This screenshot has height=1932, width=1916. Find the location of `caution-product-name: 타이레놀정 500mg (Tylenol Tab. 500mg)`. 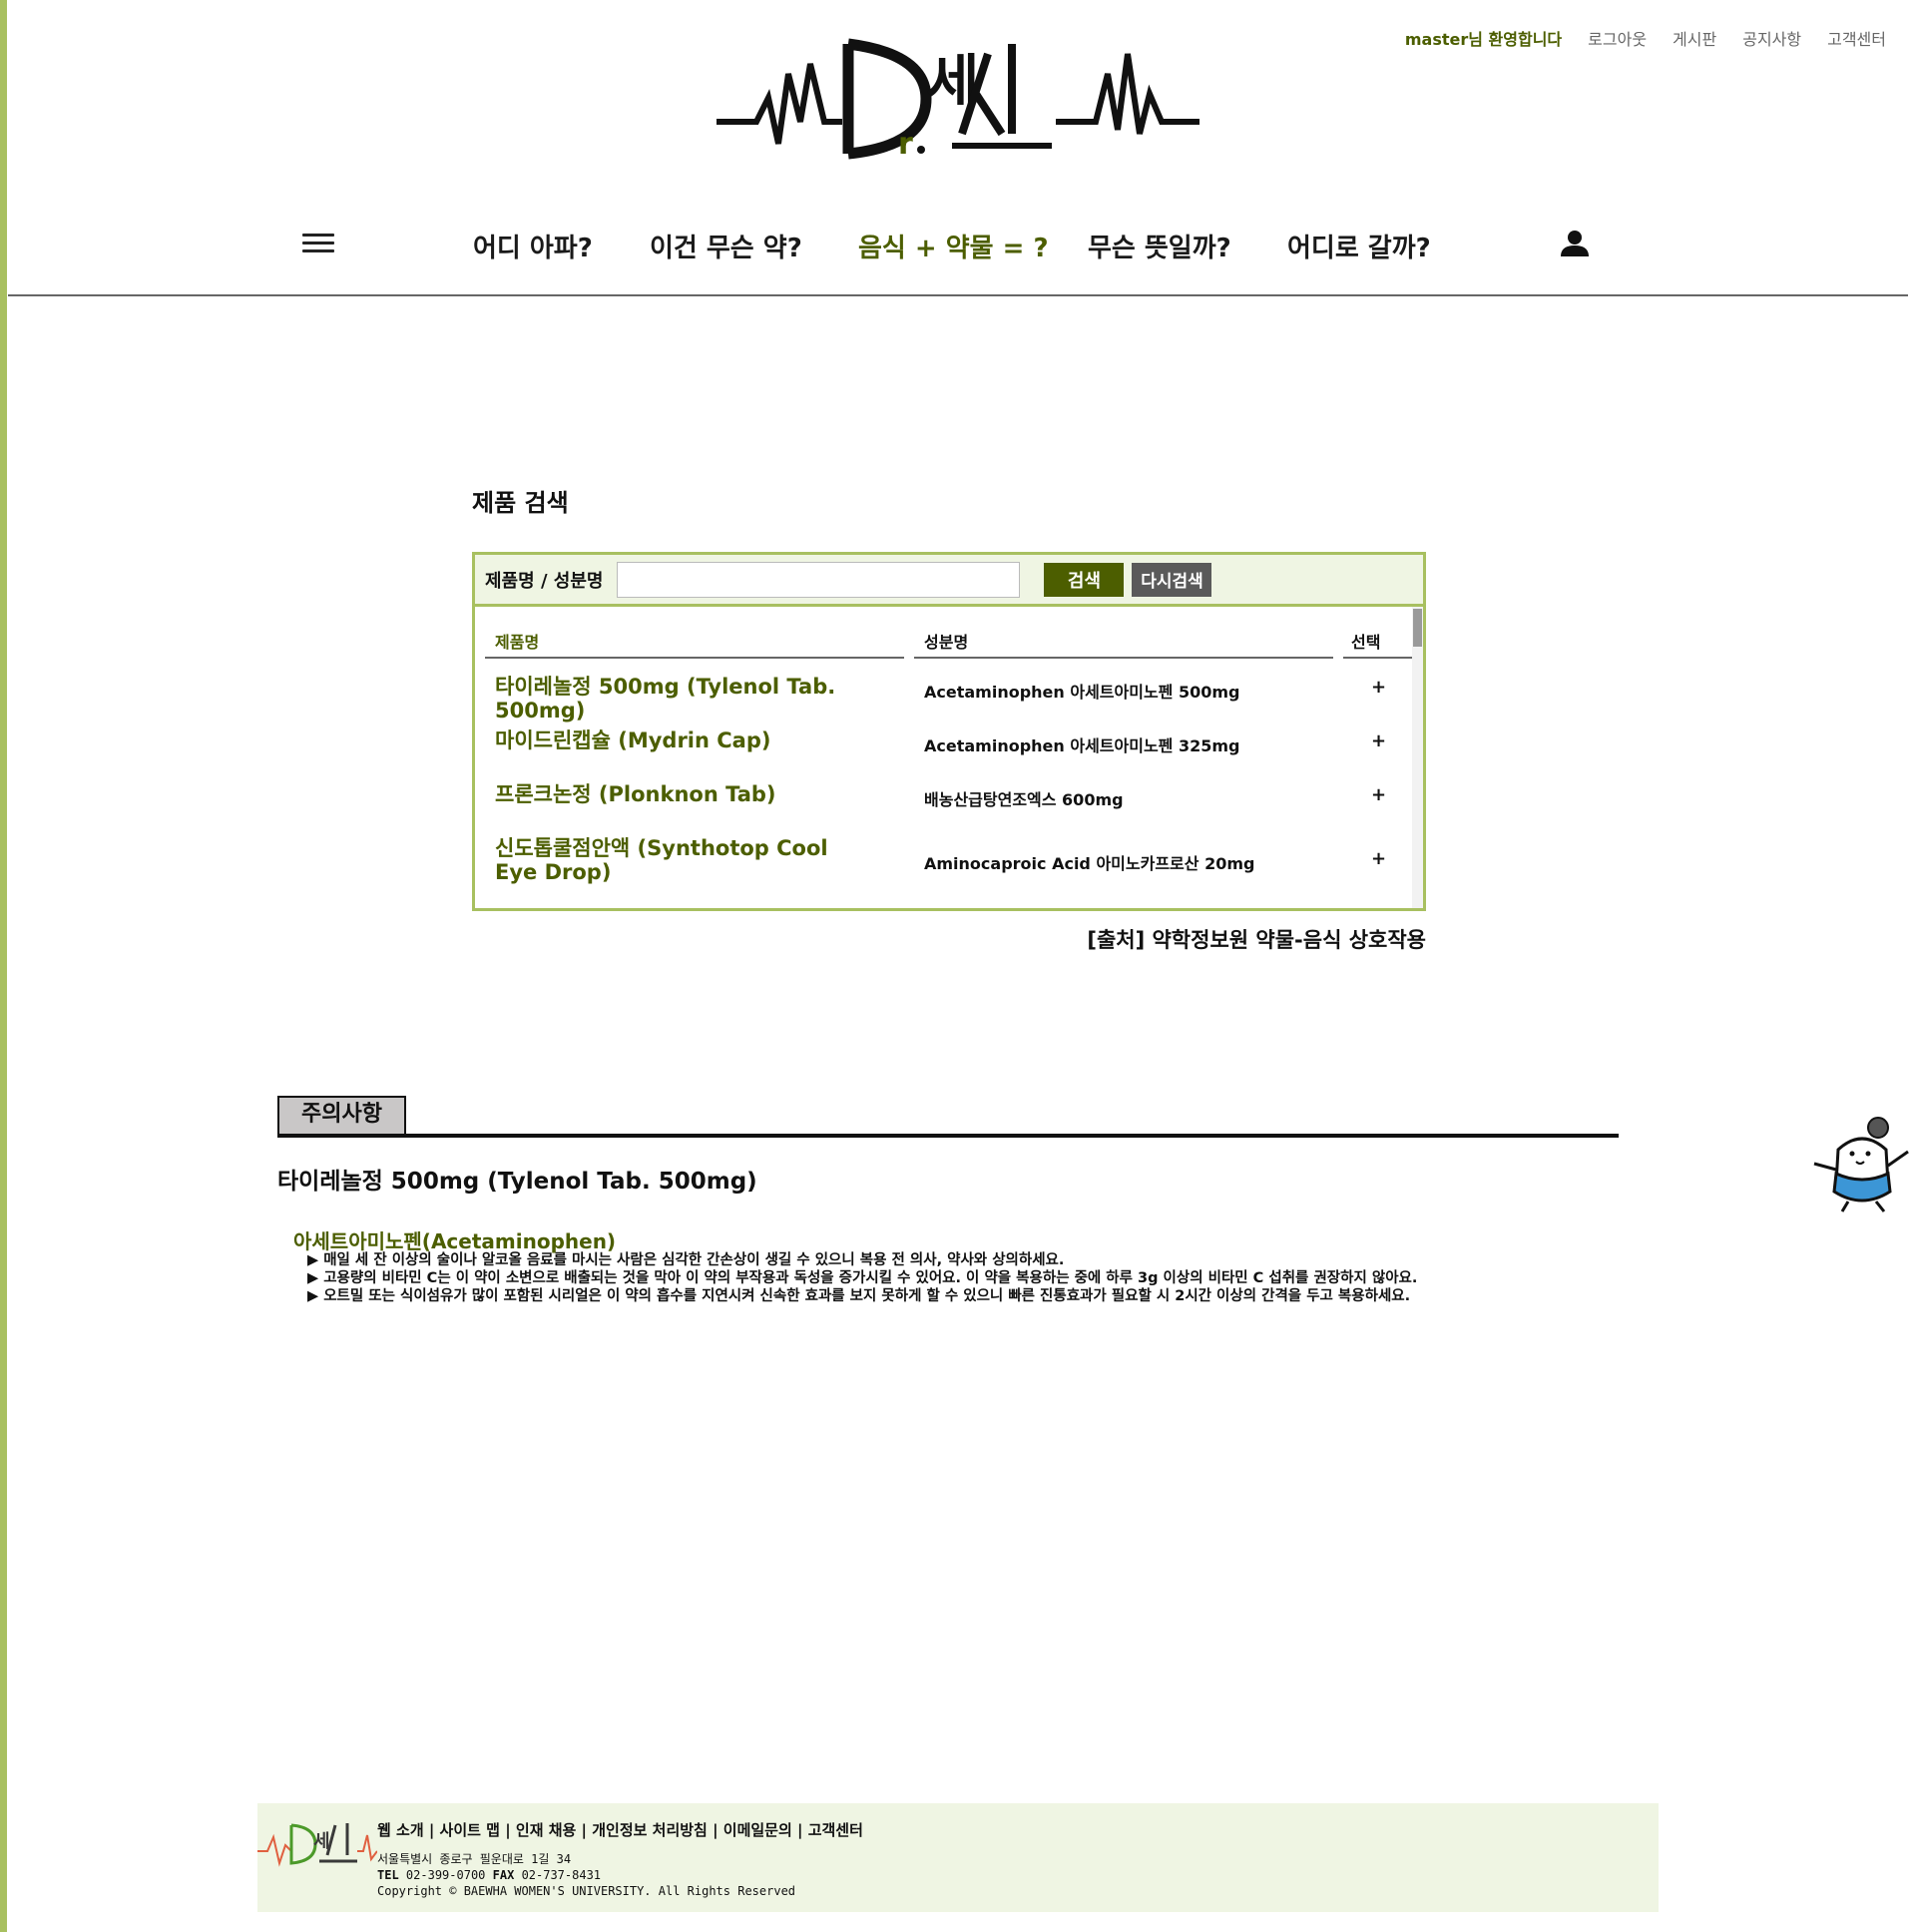

caution-product-name: 타이레놀정 500mg (Tylenol Tab. 500mg) is located at coordinates (517, 1182).